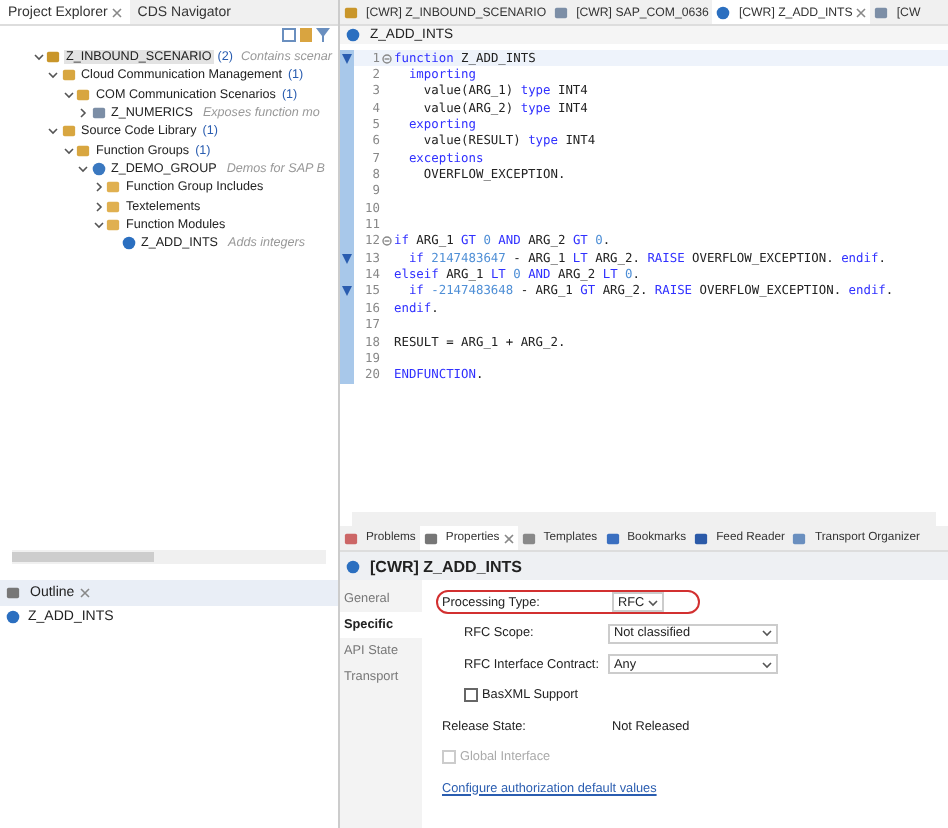 This screenshot has width=948, height=828. What do you see at coordinates (306, 35) in the screenshot?
I see `toolbar-icons` at bounding box center [306, 35].